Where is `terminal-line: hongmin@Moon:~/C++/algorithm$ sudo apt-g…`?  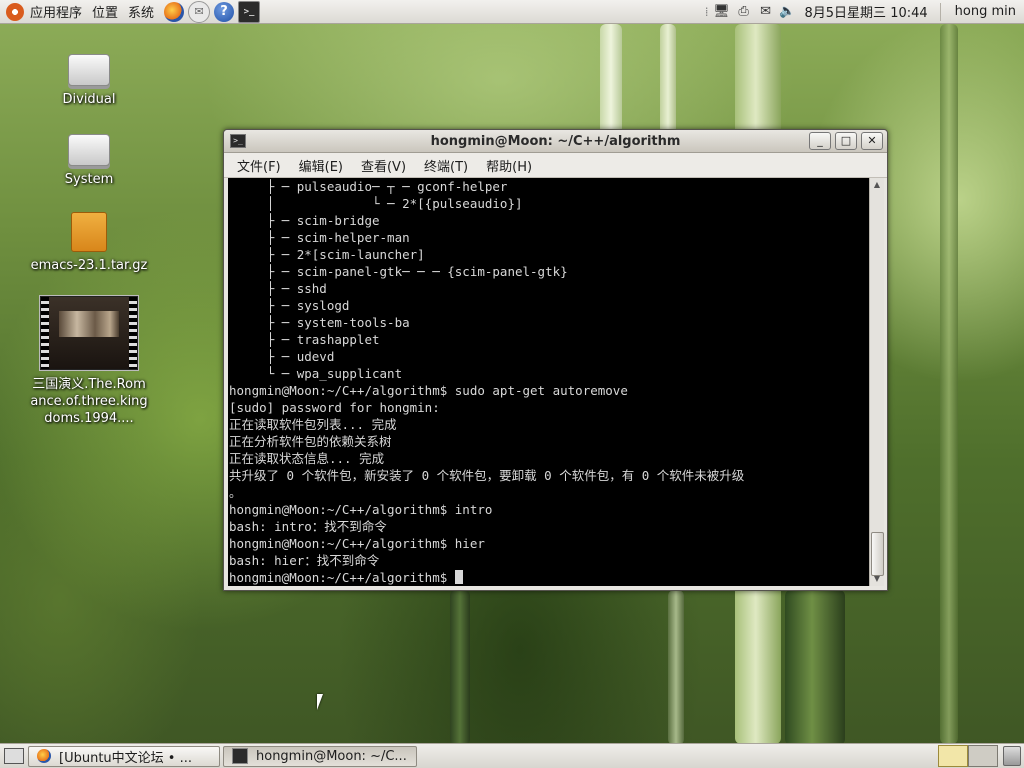
terminal-line: hongmin@Moon:~/C++/algorithm$ sudo apt-g… is located at coordinates (428, 390).